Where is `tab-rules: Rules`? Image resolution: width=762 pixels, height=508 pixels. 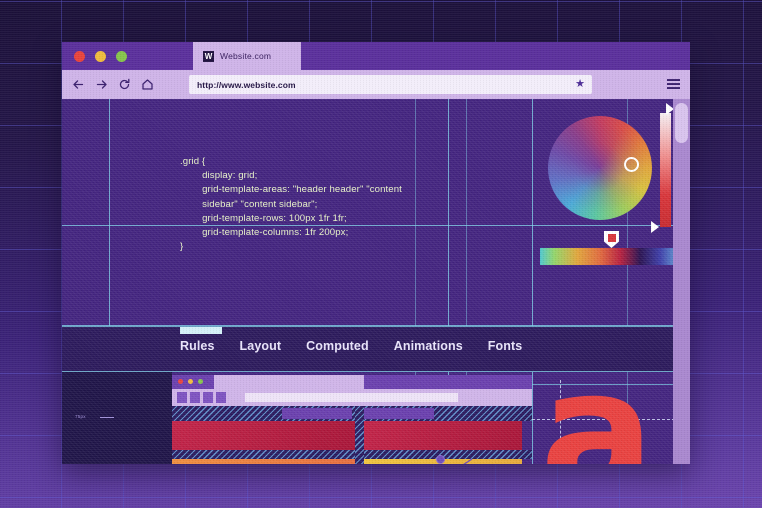 tab-rules: Rules is located at coordinates (197, 346).